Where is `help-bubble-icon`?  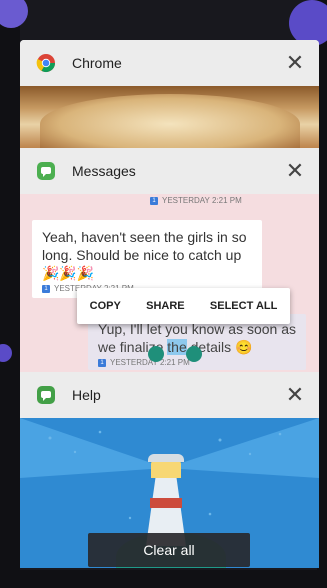
help-bubble-icon is located at coordinates (46, 395).